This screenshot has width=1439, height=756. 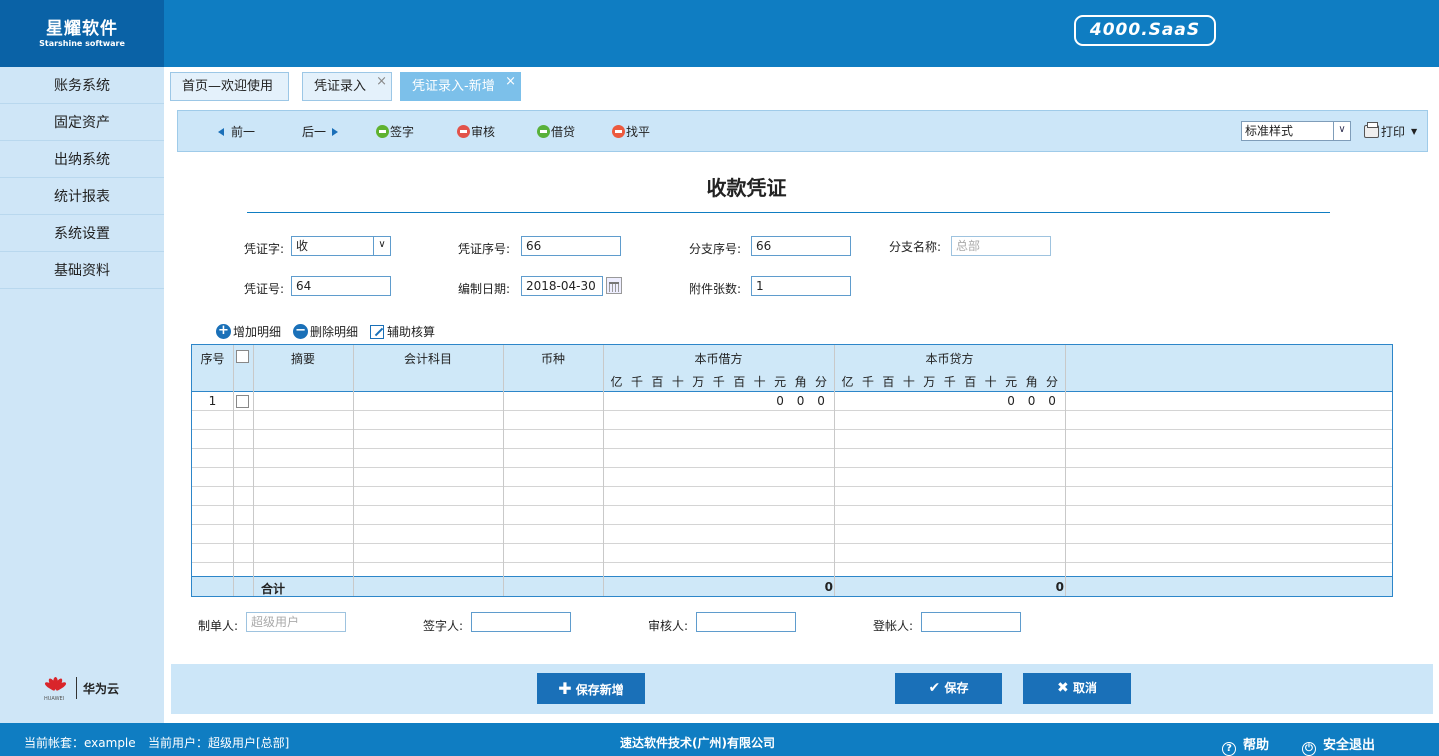 What do you see at coordinates (80, 743) in the screenshot?
I see `account-set-info: 当前帐套：example` at bounding box center [80, 743].